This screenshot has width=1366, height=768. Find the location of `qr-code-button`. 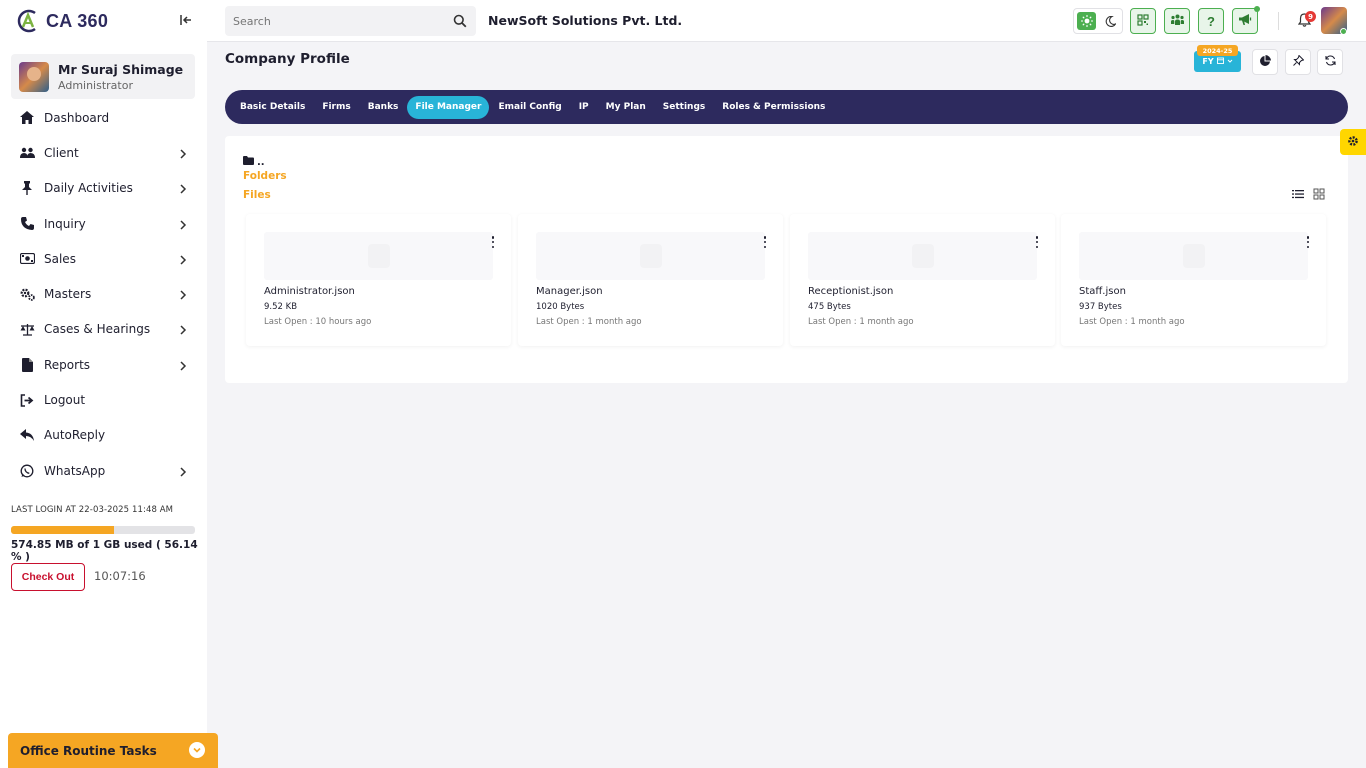

qr-code-button is located at coordinates (1143, 21).